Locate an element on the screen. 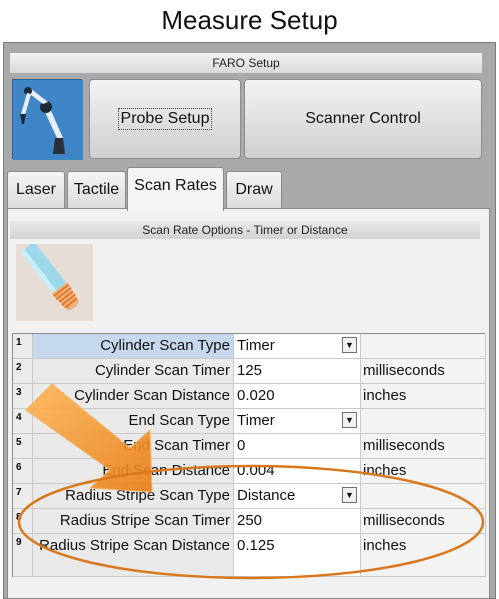  row-number: 6 is located at coordinates (23, 471).